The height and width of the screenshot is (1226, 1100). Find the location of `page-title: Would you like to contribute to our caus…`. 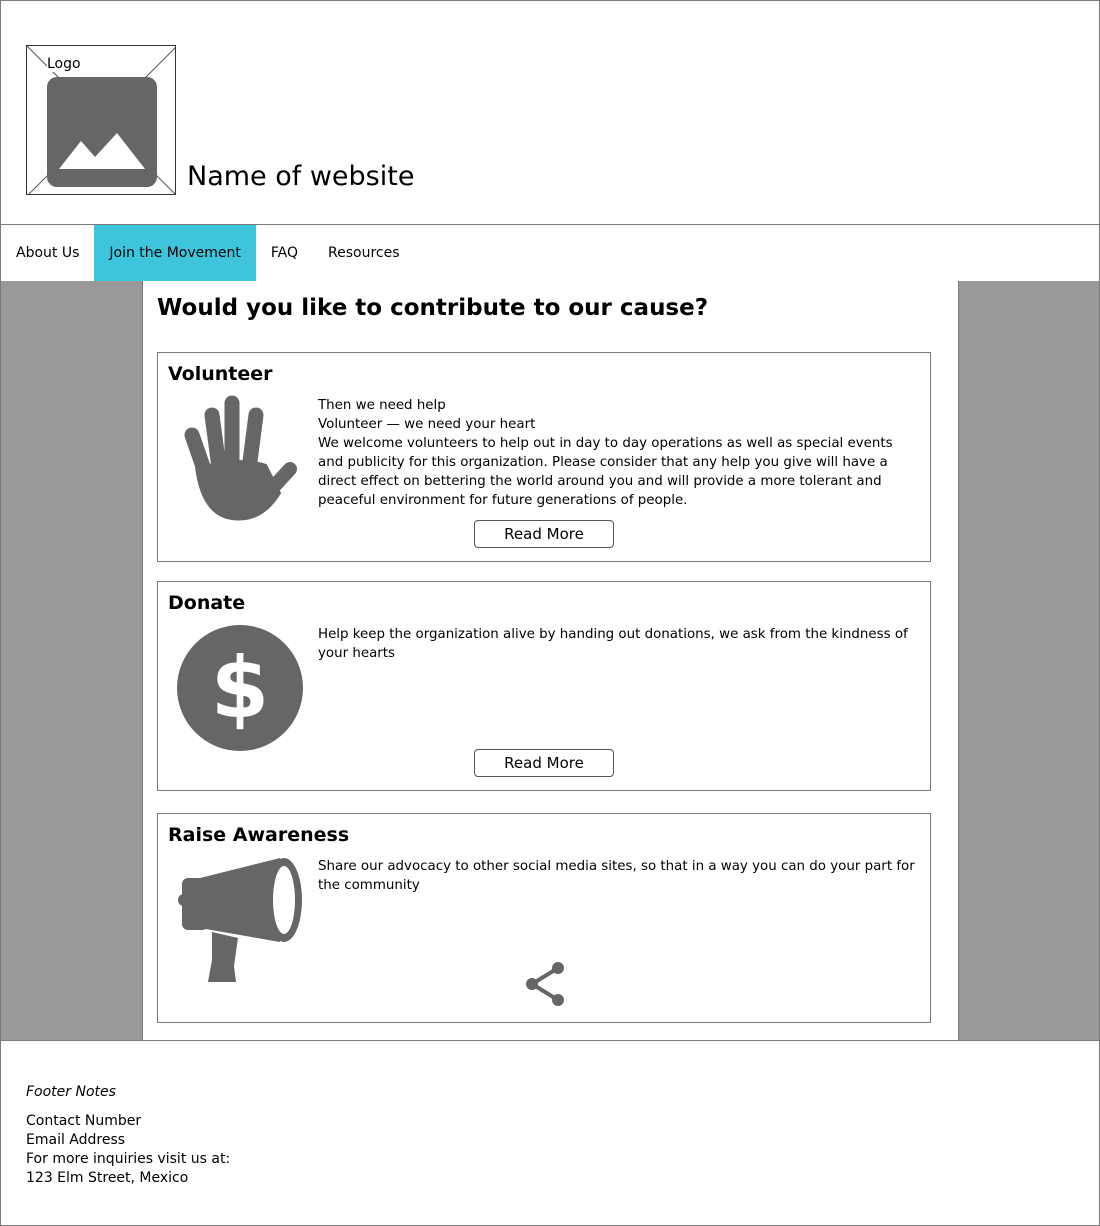

page-title: Would you like to contribute to our caus… is located at coordinates (433, 308).